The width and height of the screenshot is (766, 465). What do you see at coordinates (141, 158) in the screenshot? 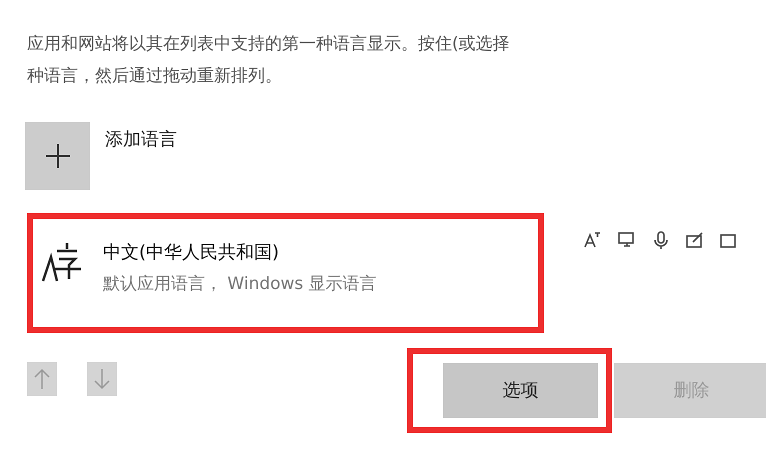
I see `add-language-label: 添加语言` at bounding box center [141, 158].